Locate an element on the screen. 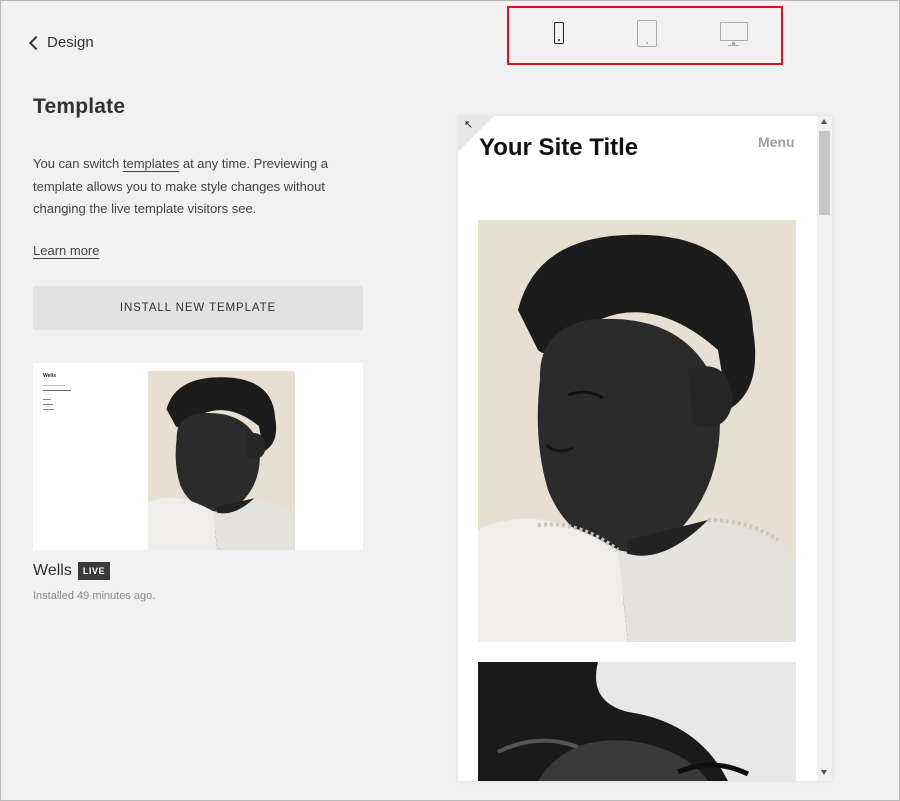 The height and width of the screenshot is (801, 900). chevron-left-icon is located at coordinates (36, 42).